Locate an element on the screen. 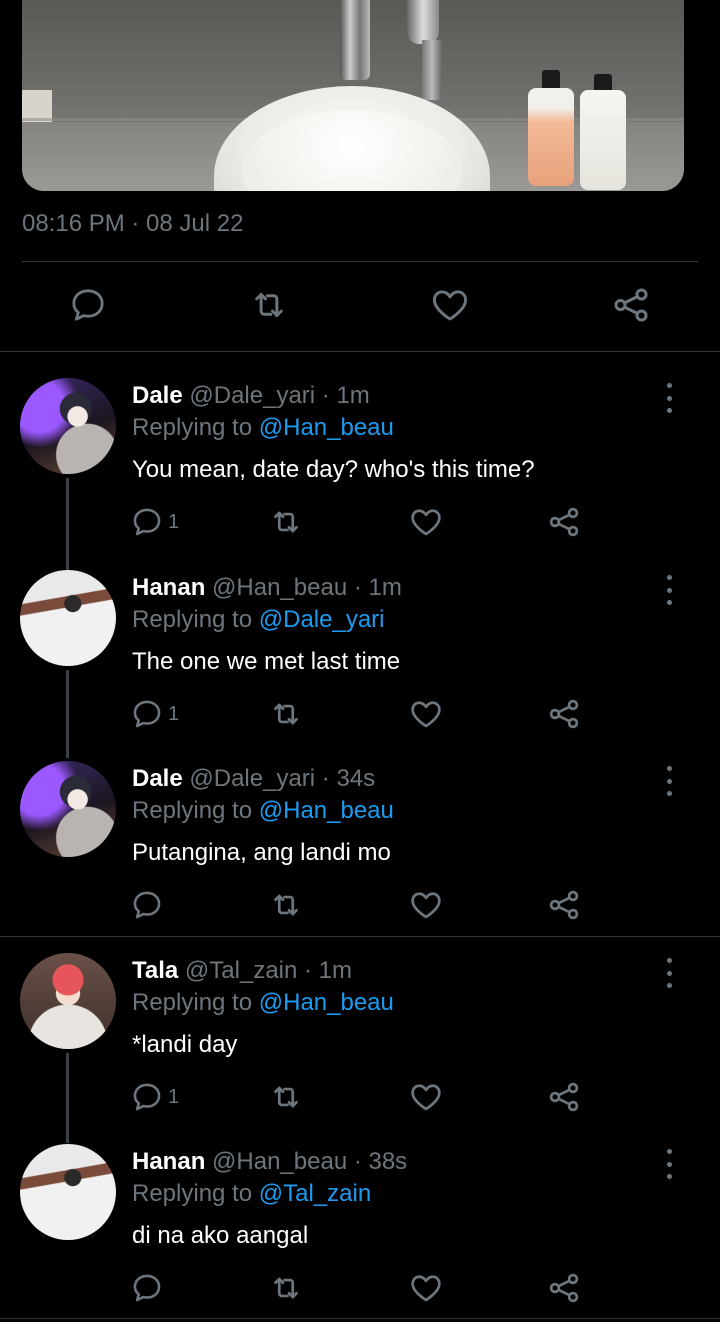 The height and width of the screenshot is (1322, 720). tweet-header: Dale @Dale_yari · 1m is located at coordinates (251, 396).